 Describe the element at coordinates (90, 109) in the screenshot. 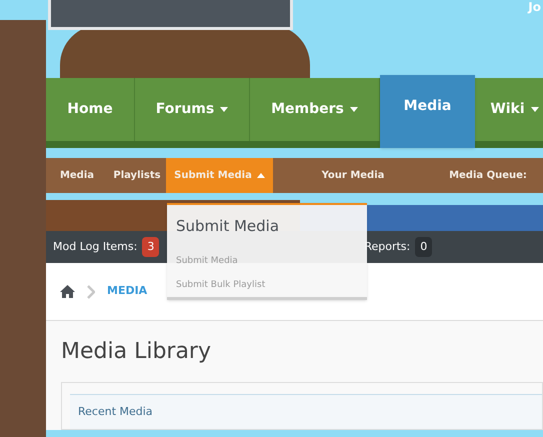

I see `nav-tab: Home` at that location.